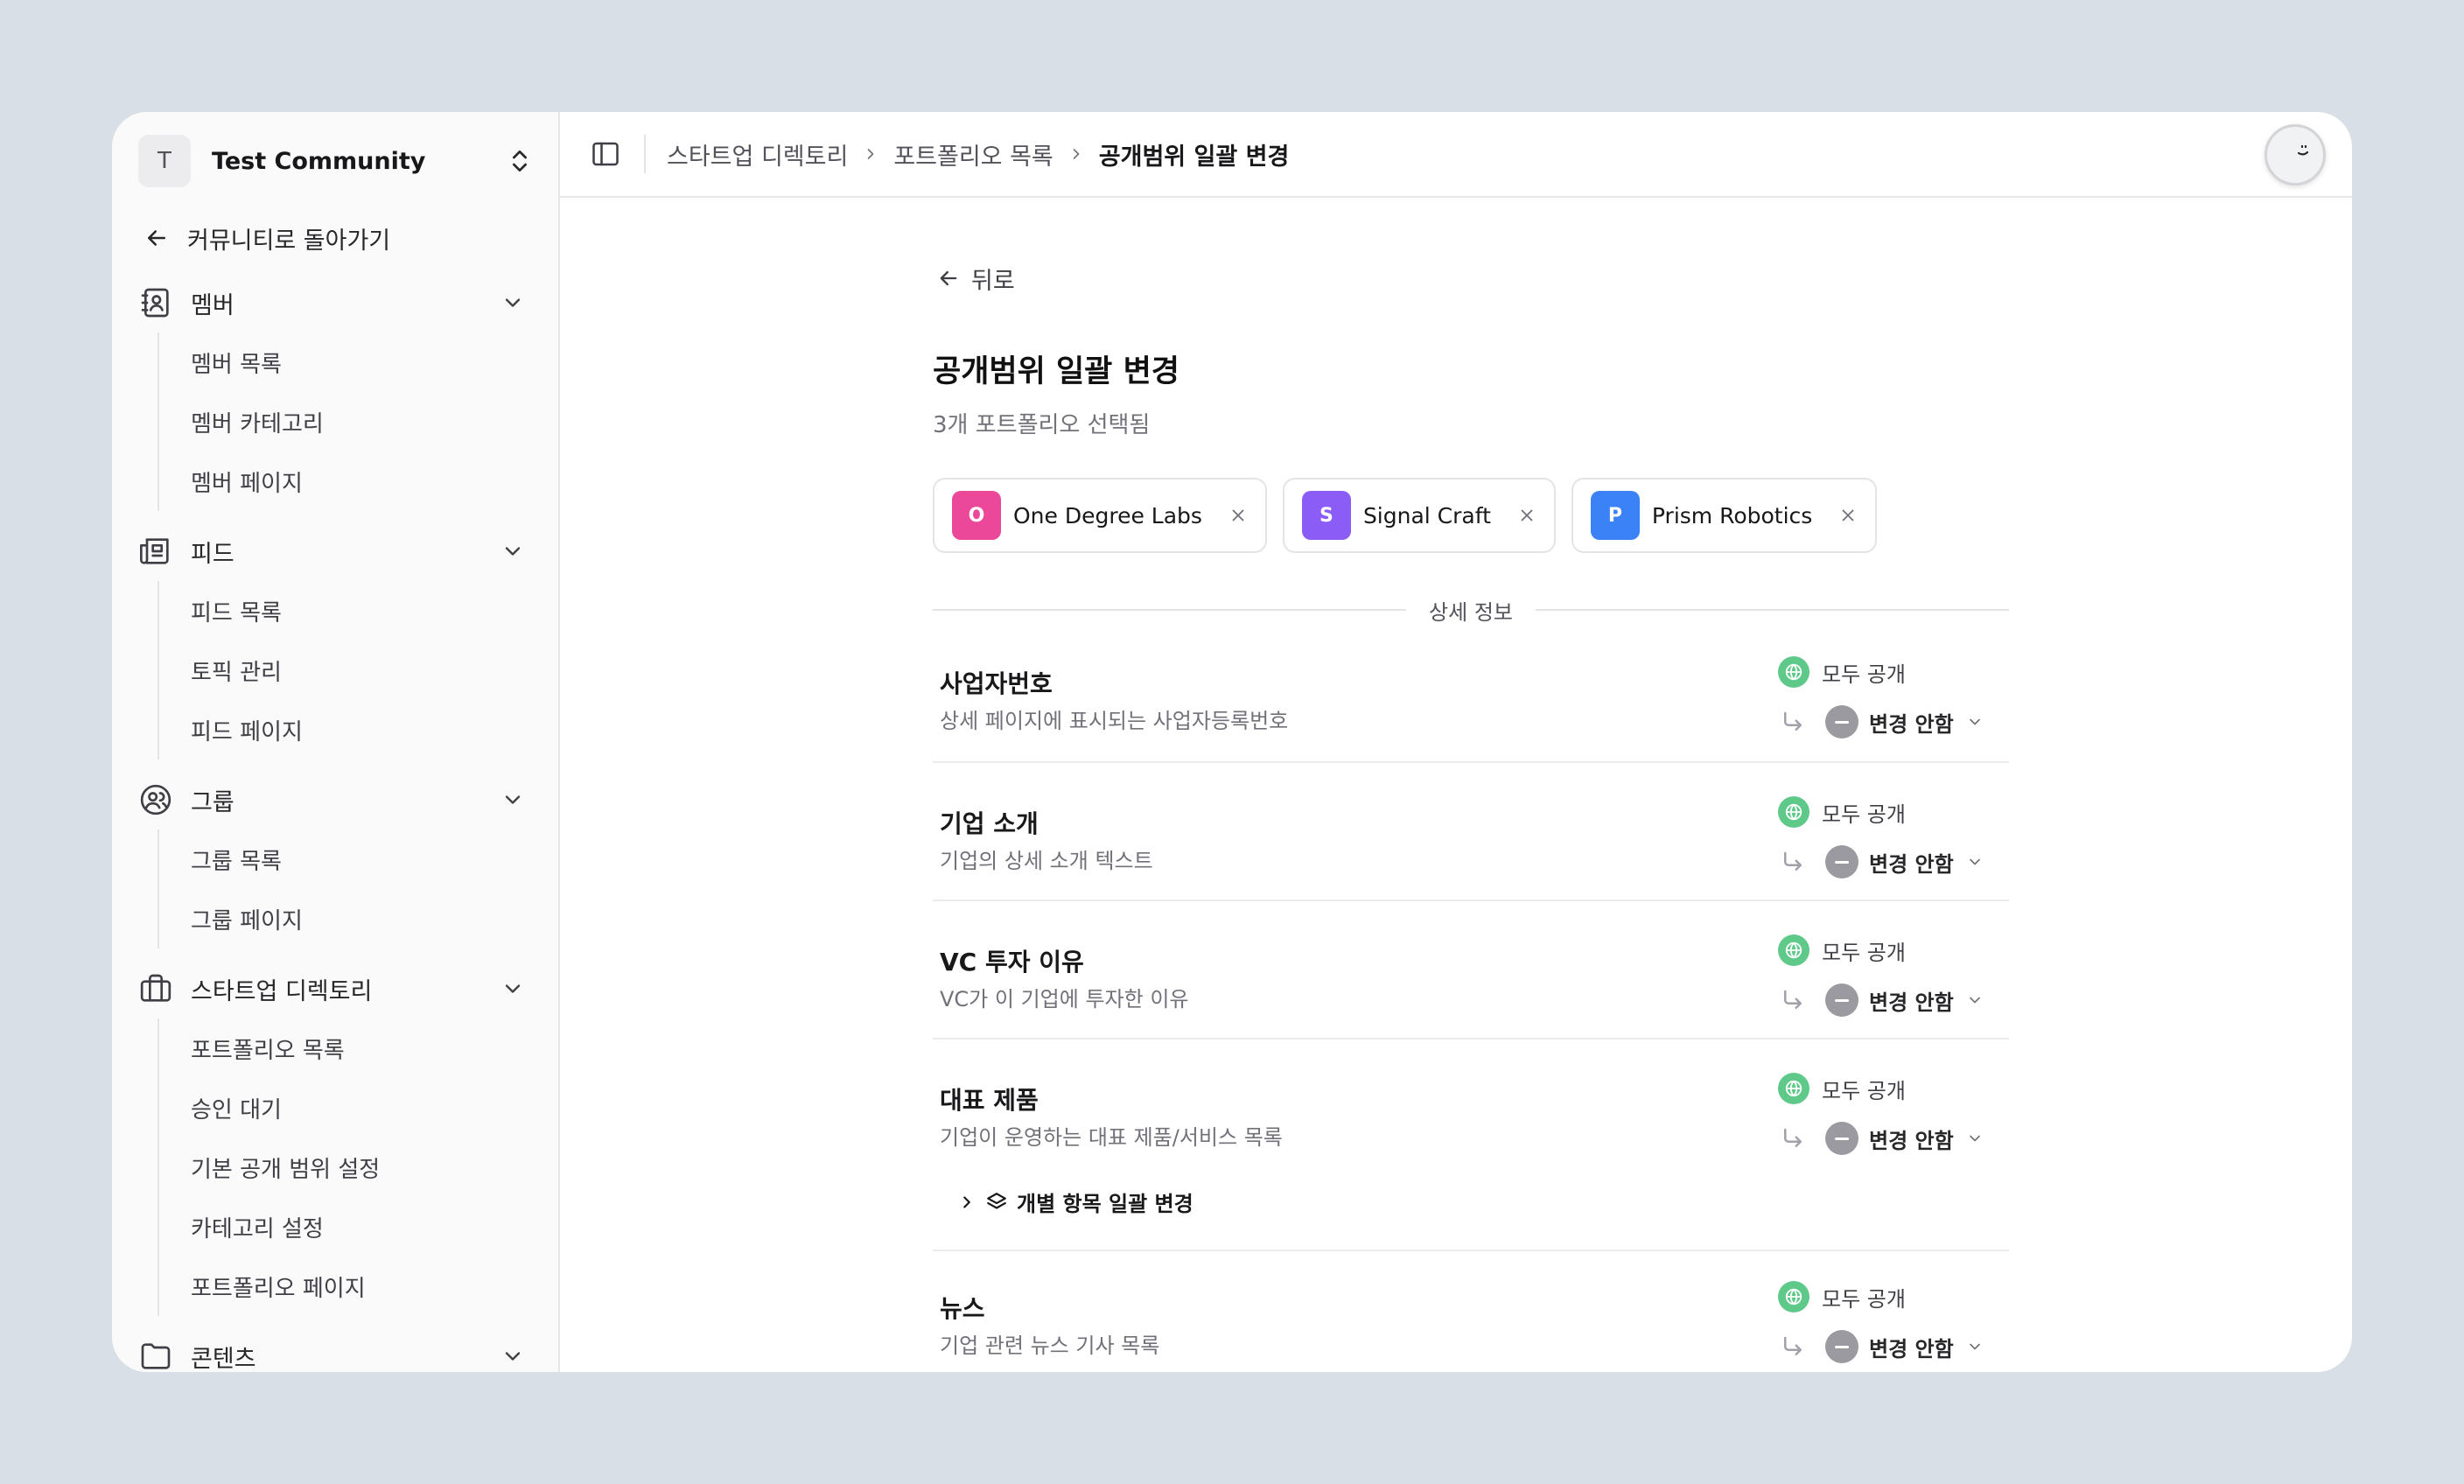 This screenshot has height=1484, width=2464. I want to click on briefcase-icon, so click(156, 988).